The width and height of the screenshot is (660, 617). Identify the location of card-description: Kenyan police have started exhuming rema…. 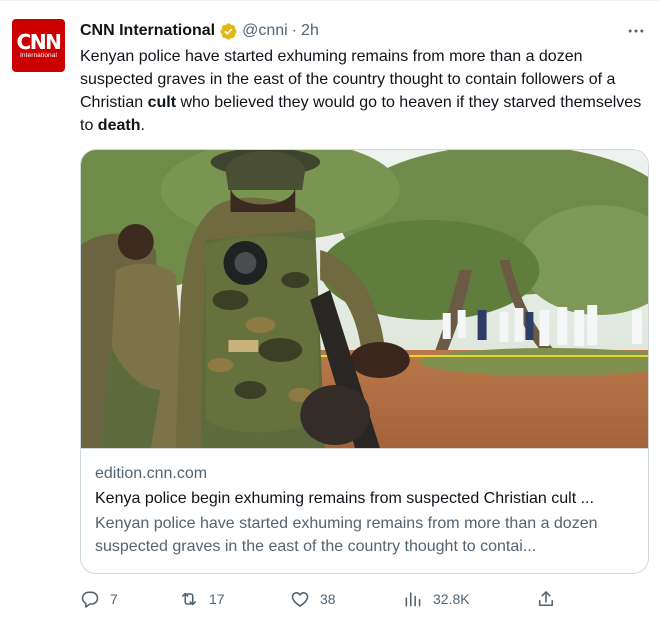
(346, 535).